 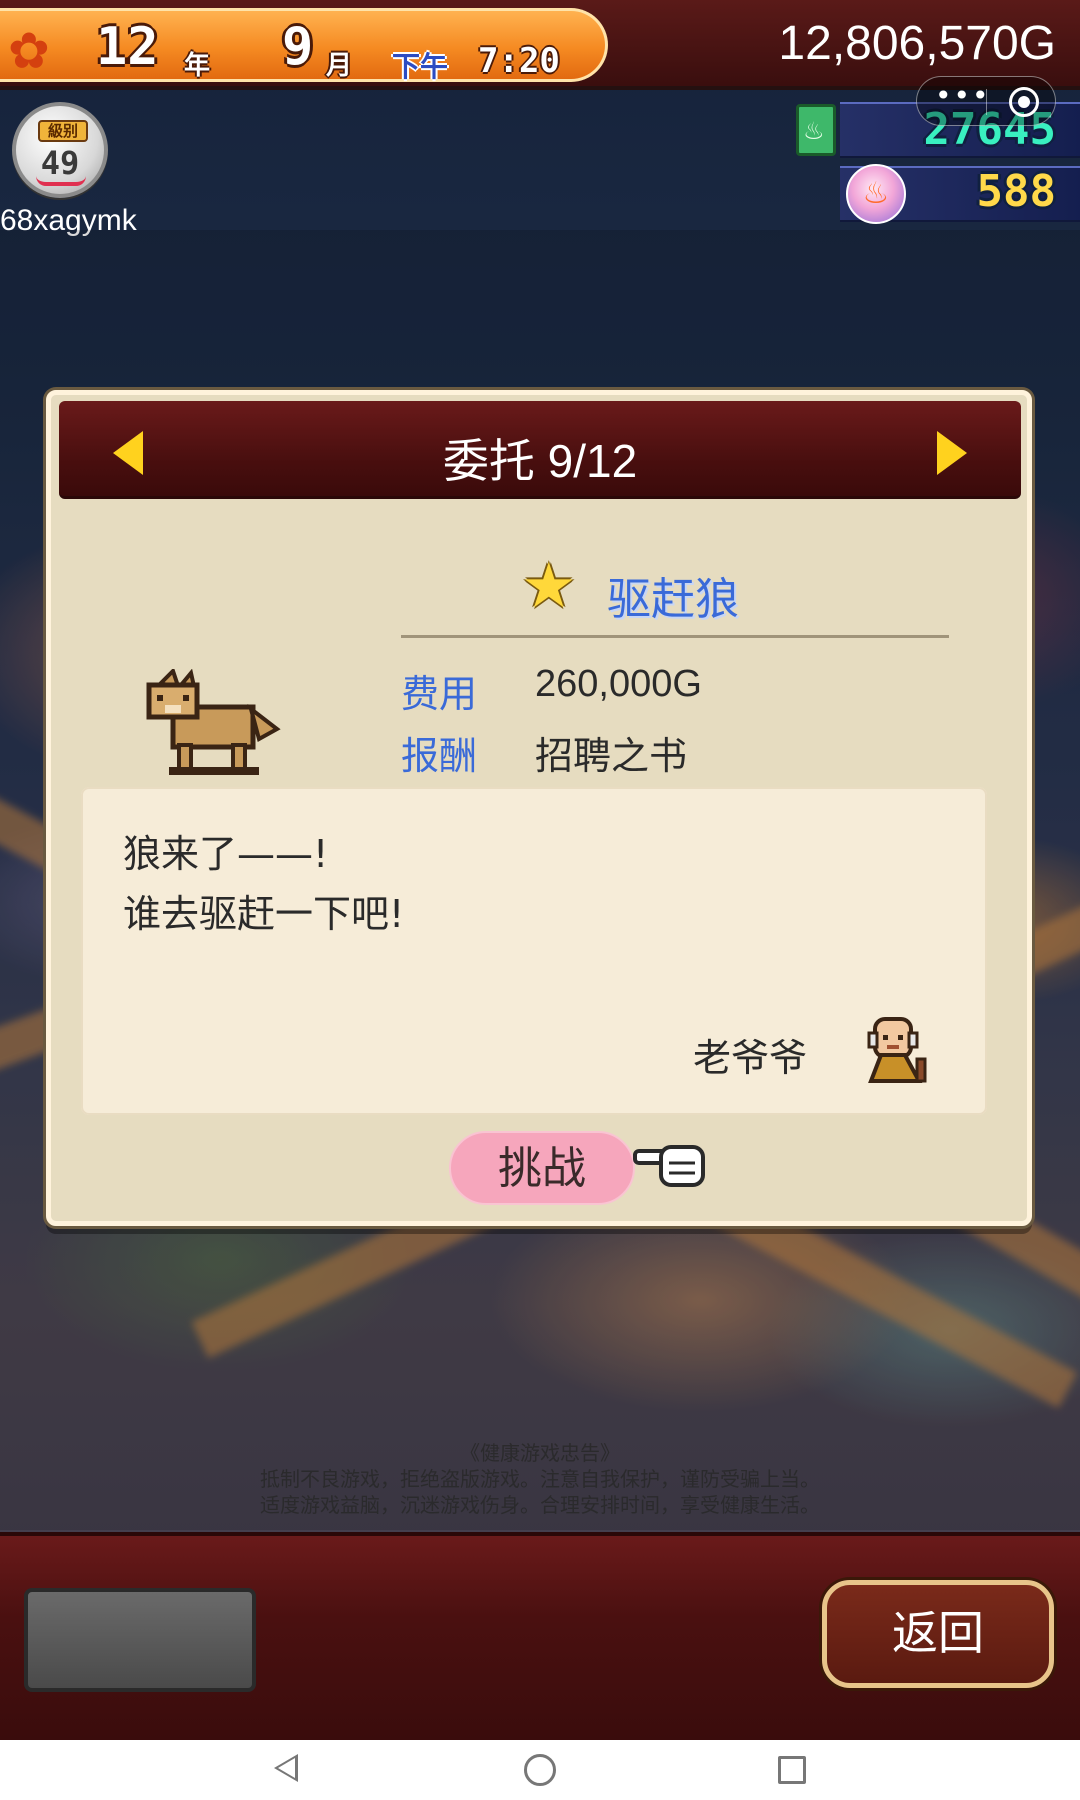 I want to click on challenge-button: 挑战, so click(x=542, y=1168).